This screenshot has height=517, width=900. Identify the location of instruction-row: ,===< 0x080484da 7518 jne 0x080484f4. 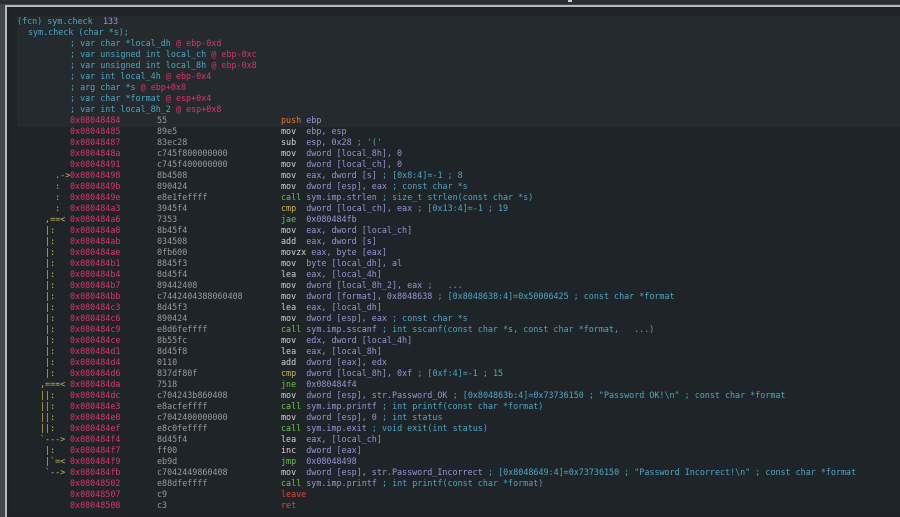
(455, 384).